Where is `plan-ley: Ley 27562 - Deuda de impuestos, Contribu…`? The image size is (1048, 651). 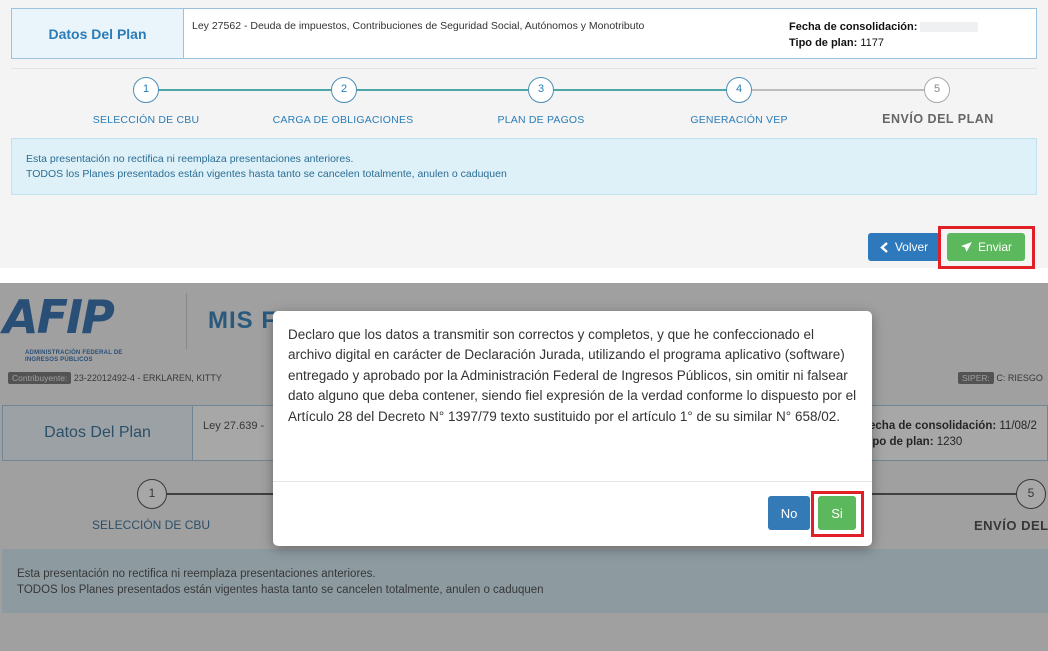 plan-ley: Ley 27562 - Deuda de impuestos, Contribu… is located at coordinates (418, 26).